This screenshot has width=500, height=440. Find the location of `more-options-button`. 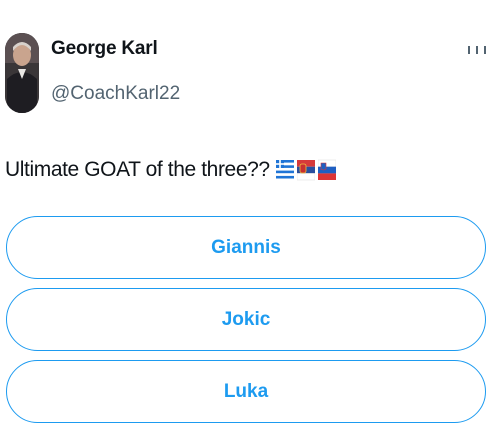

more-options-button is located at coordinates (477, 52).